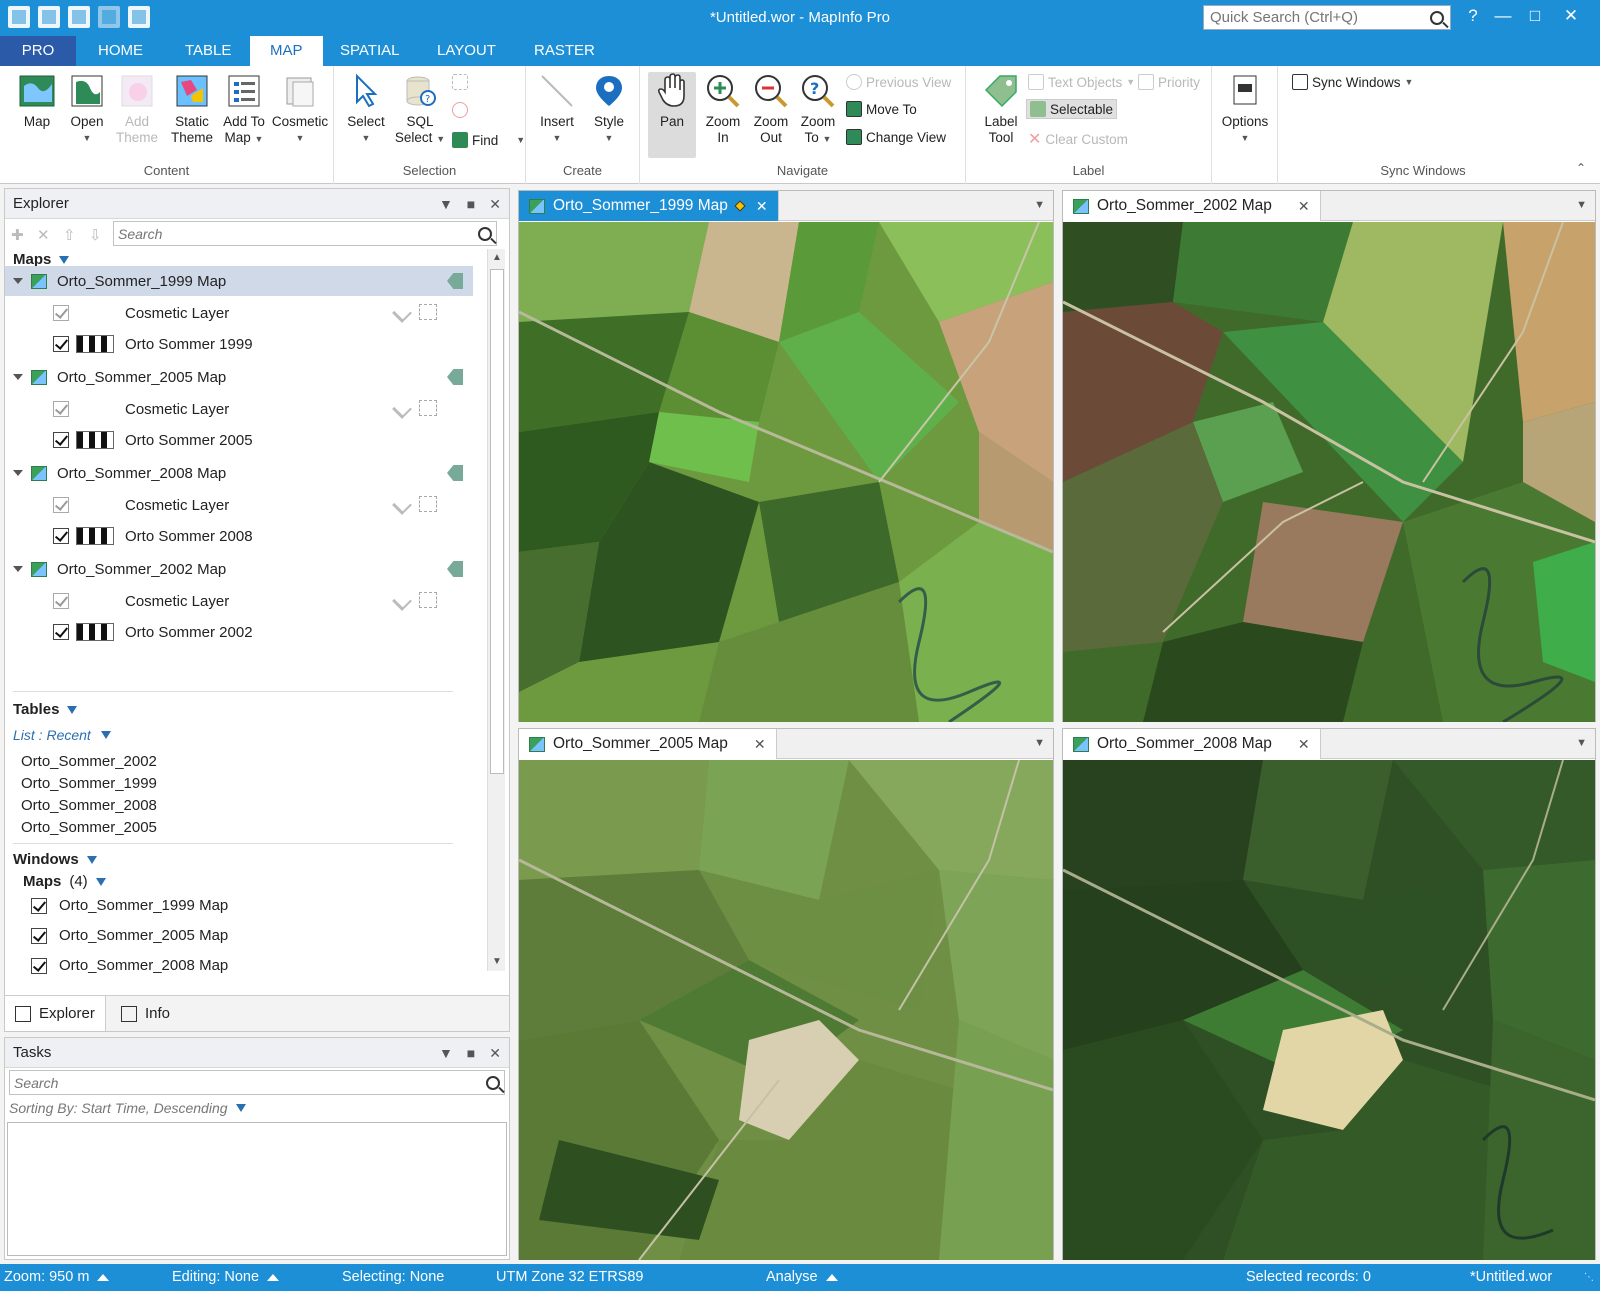 The width and height of the screenshot is (1600, 1291). What do you see at coordinates (55, 859) in the screenshot?
I see `windows-section-header: Windows` at bounding box center [55, 859].